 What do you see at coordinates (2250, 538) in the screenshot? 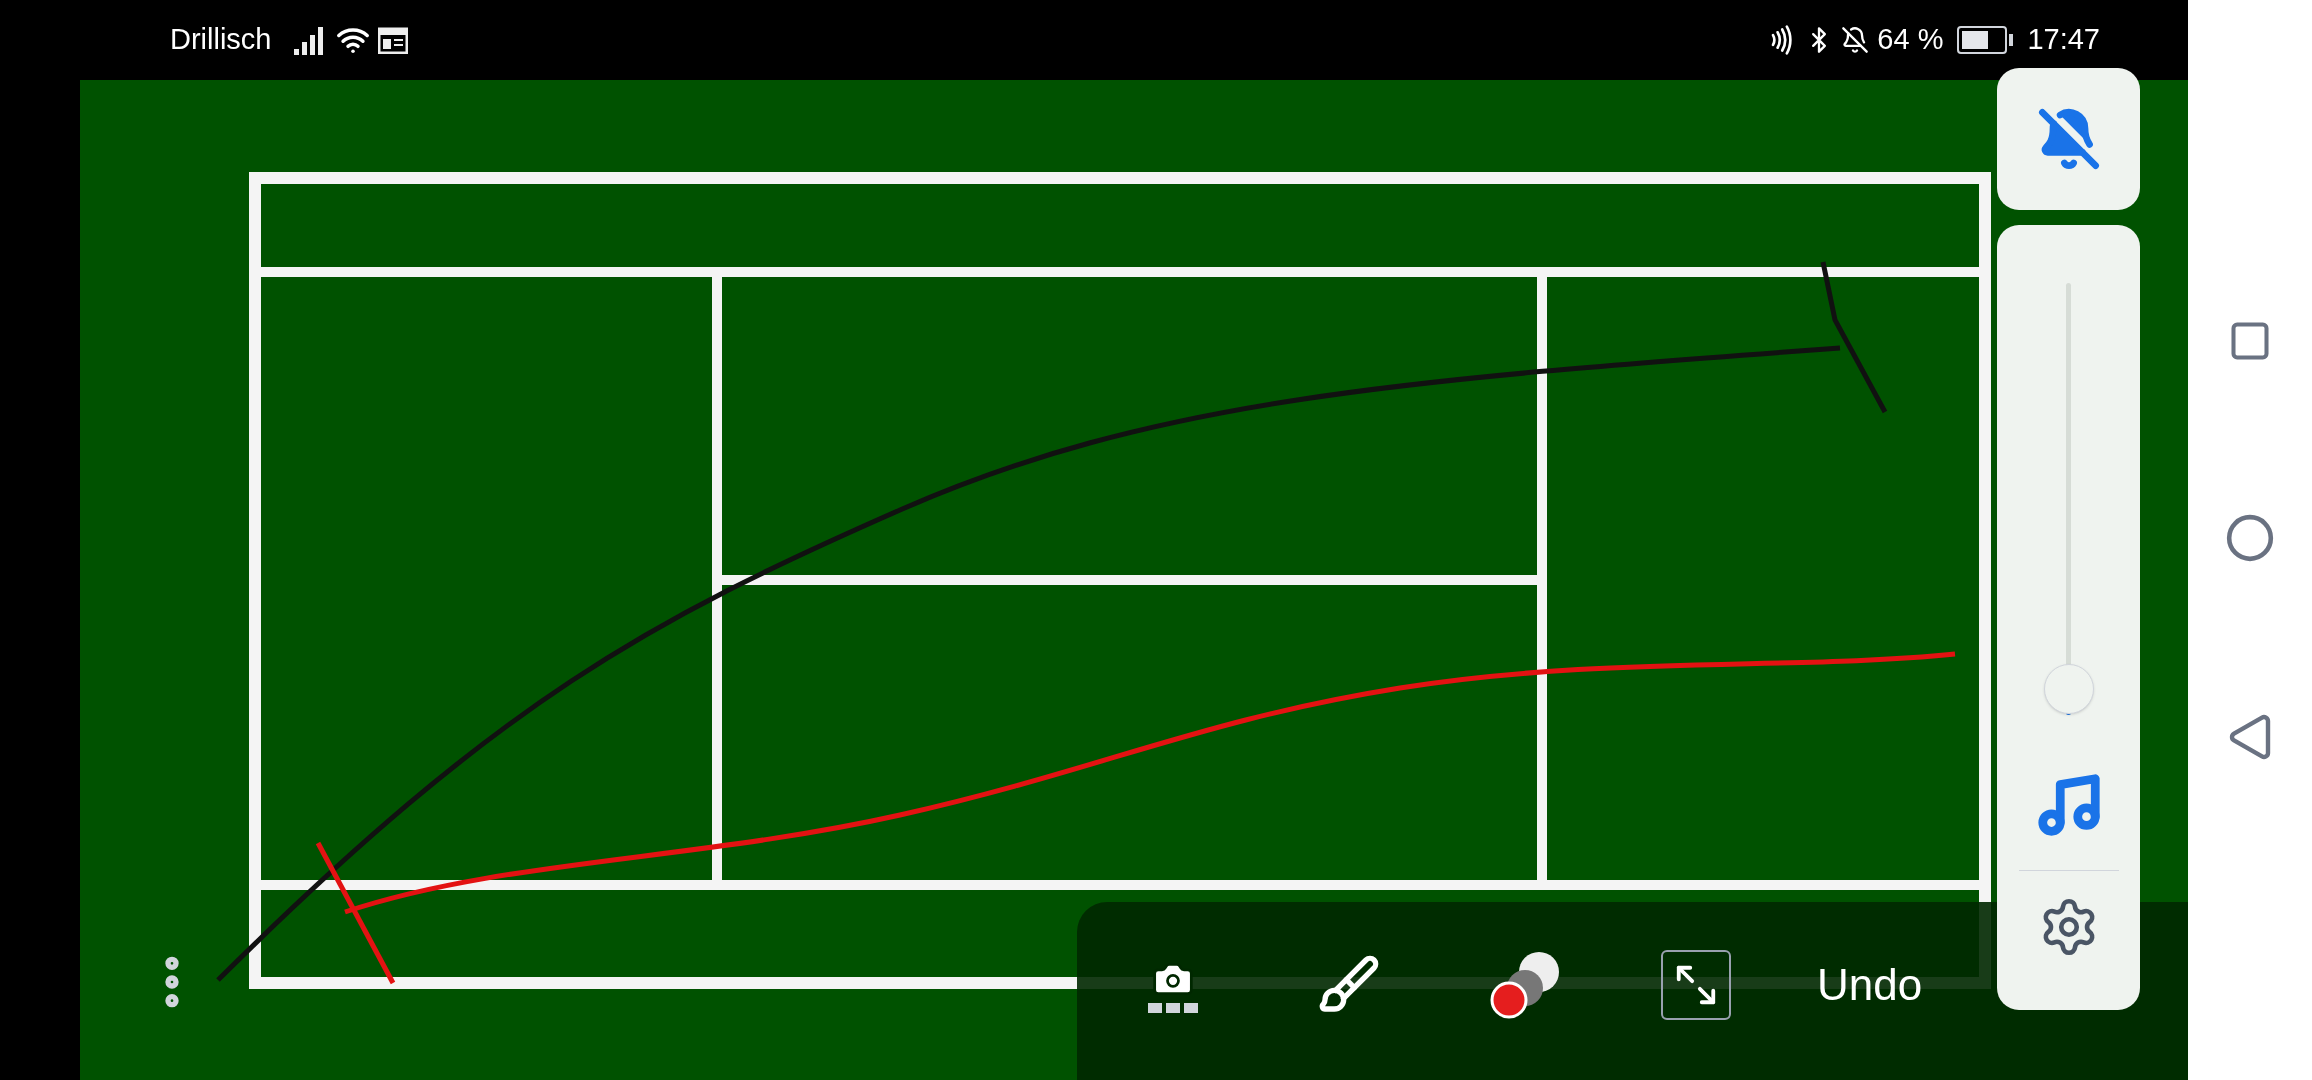
I see `home-icon` at bounding box center [2250, 538].